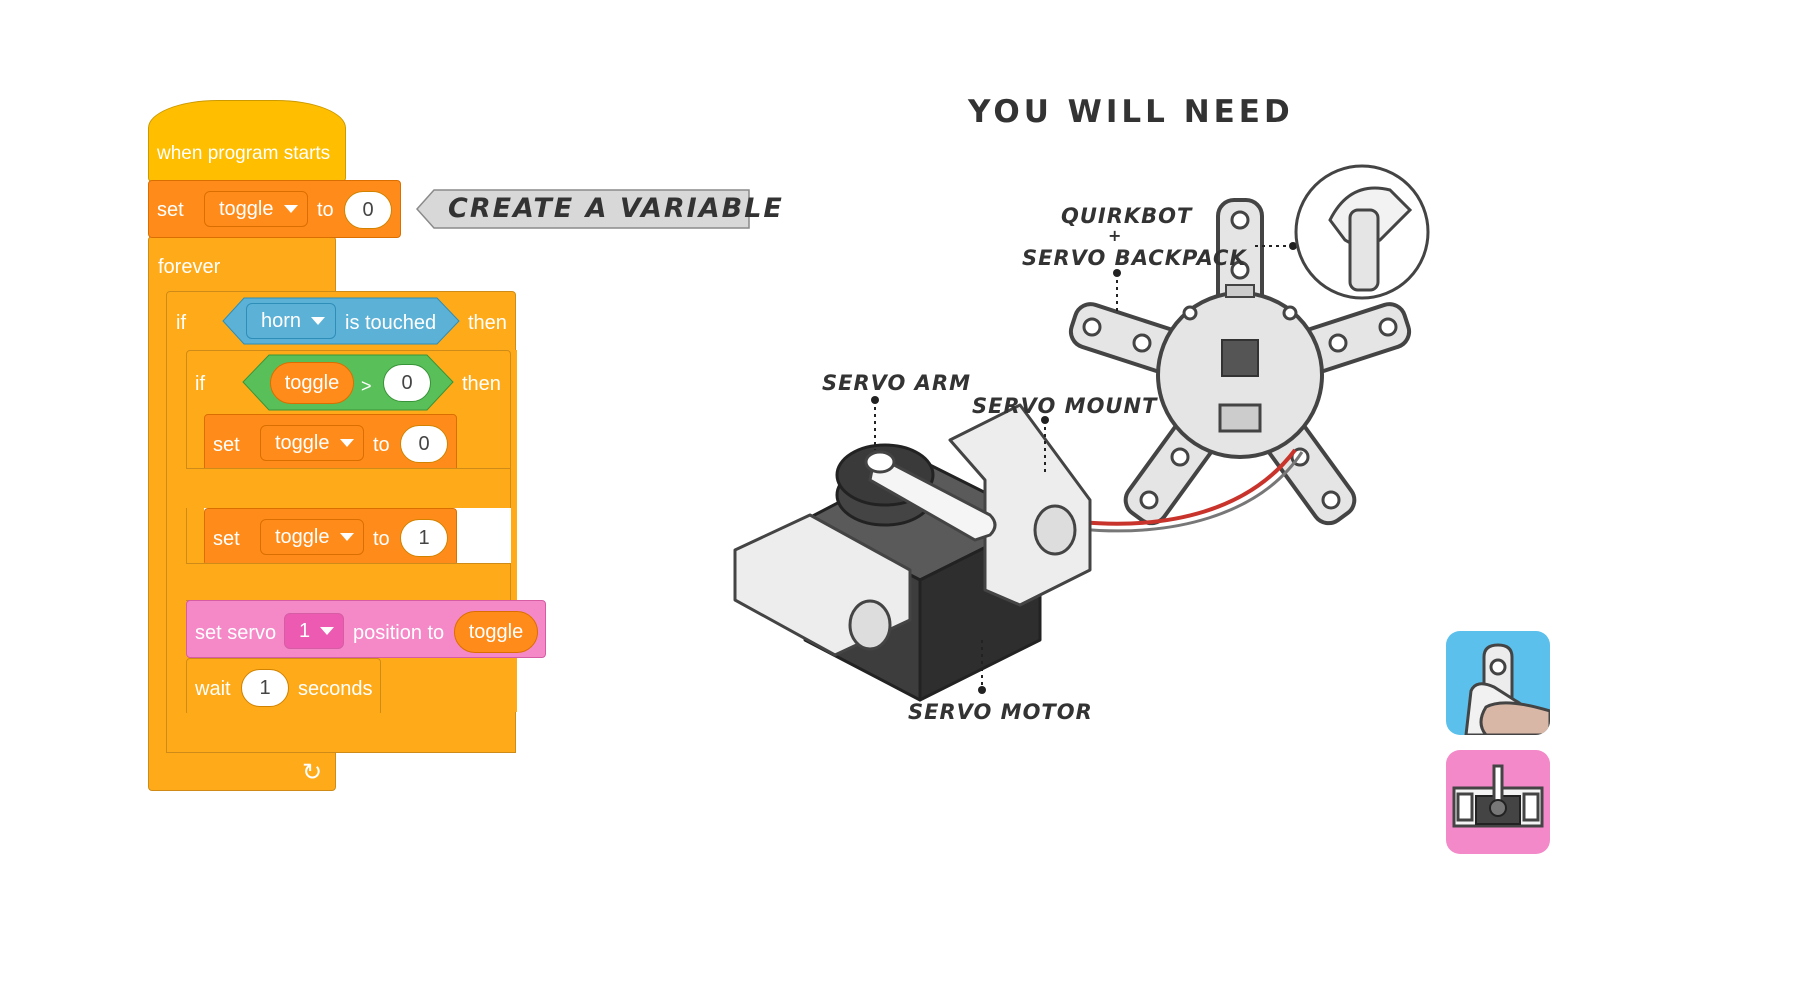 The image size is (1800, 1001). Describe the element at coordinates (213, 689) in the screenshot. I see `wait-label: wait` at that location.